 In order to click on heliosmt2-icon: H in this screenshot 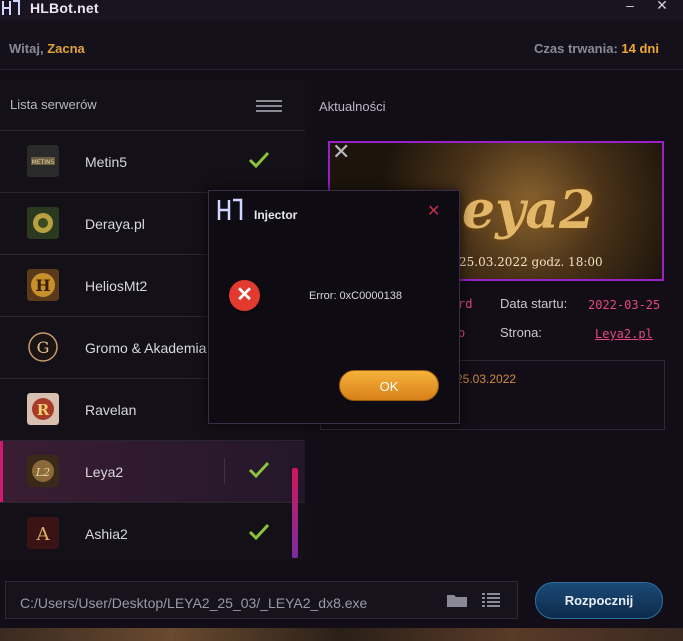, I will do `click(43, 285)`.